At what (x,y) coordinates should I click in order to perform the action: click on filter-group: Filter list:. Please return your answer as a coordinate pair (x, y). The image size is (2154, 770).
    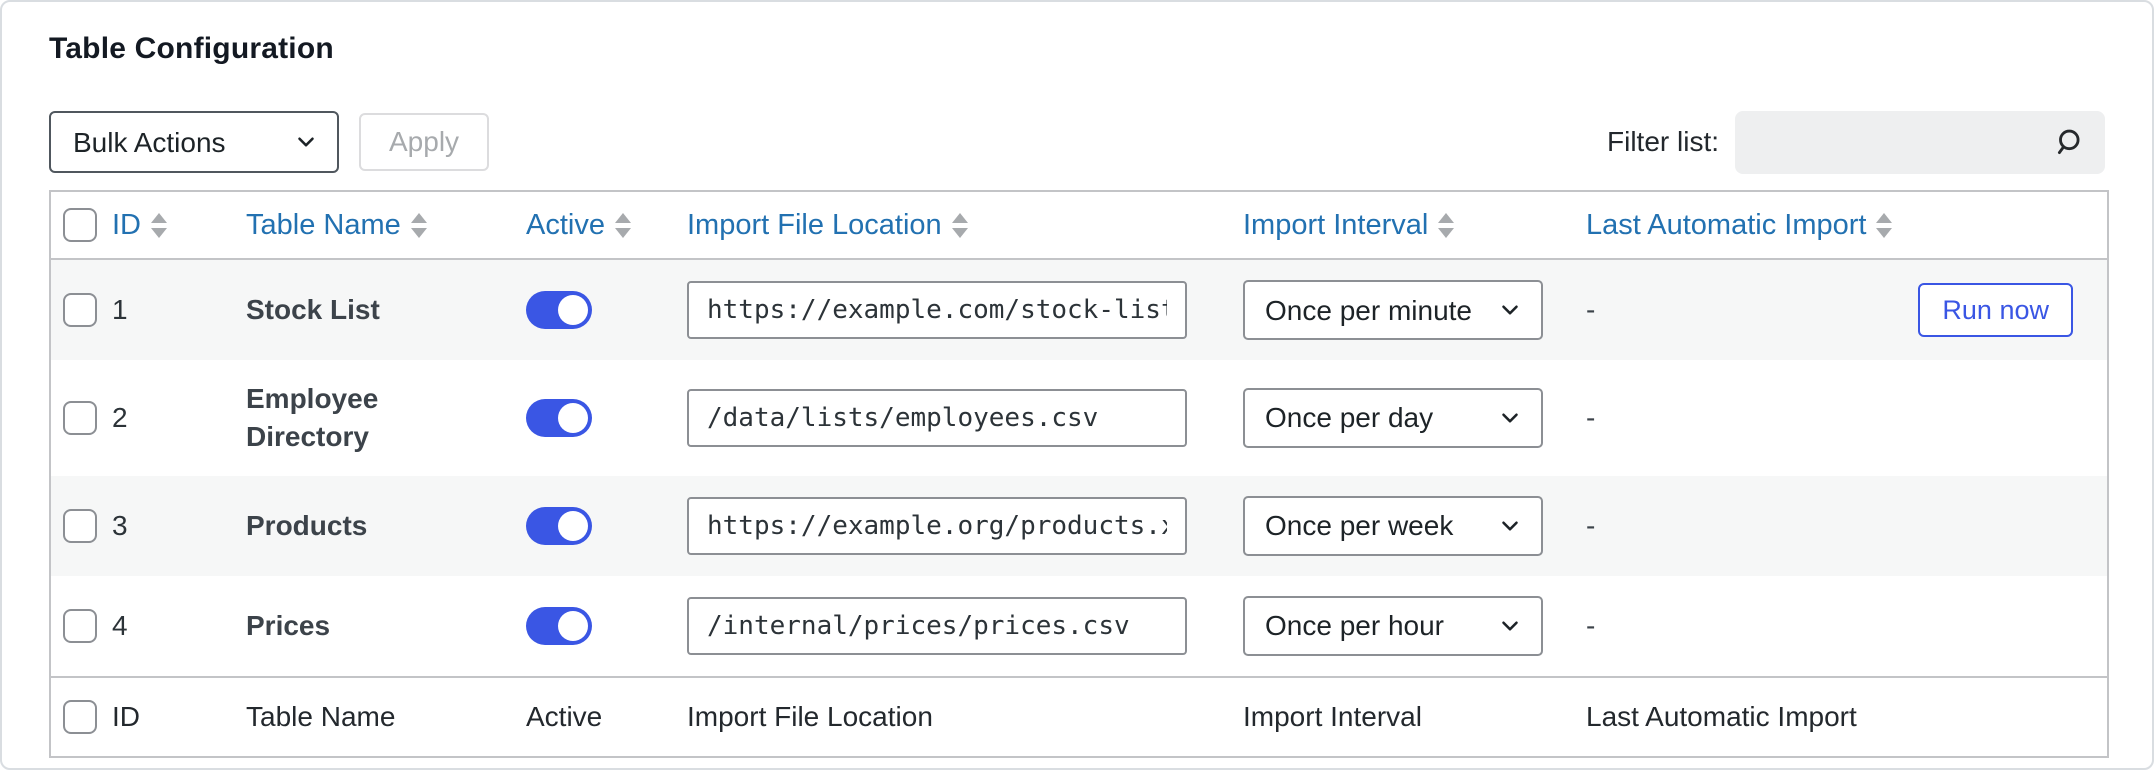
    Looking at the image, I should click on (1856, 142).